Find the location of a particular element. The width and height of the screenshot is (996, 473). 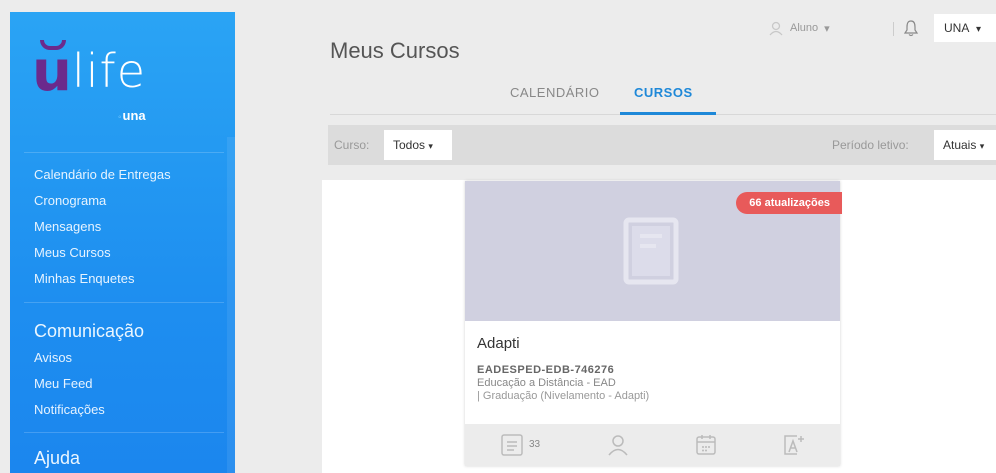

curso-filter-select: Todos ▾ is located at coordinates (418, 145).